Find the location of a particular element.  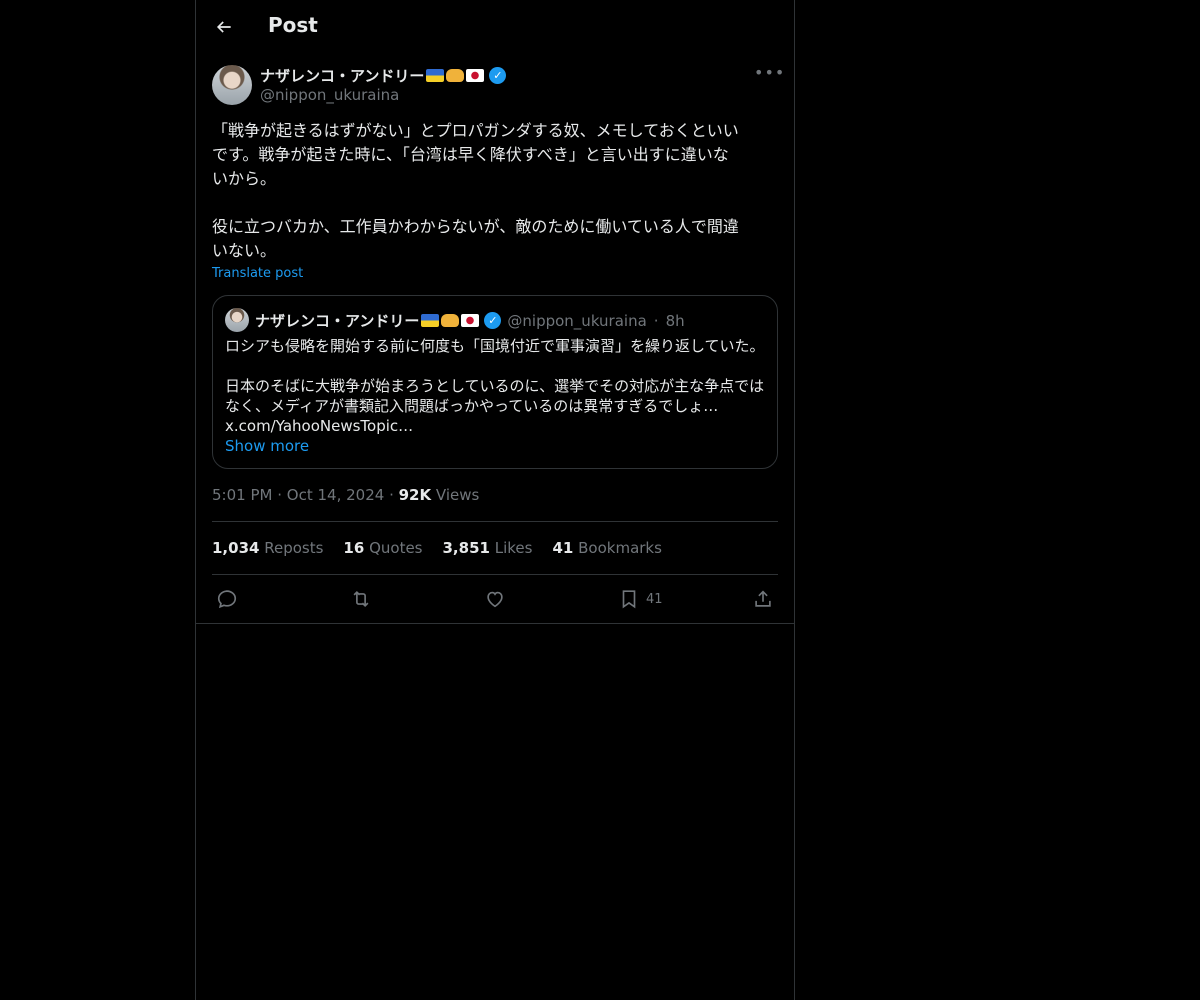

bookmark-count: 41 is located at coordinates (654, 599).